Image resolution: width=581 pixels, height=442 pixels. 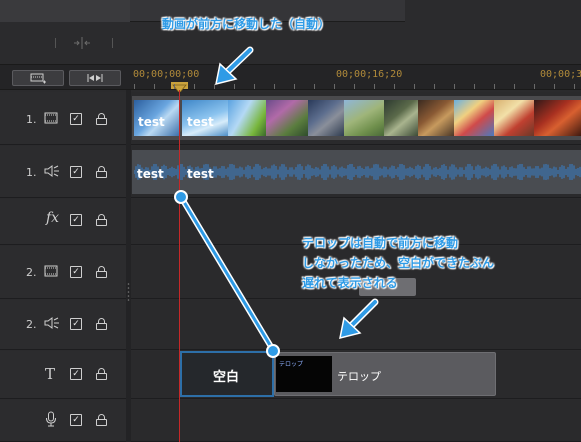 What do you see at coordinates (82, 43) in the screenshot?
I see `split-clip-icon` at bounding box center [82, 43].